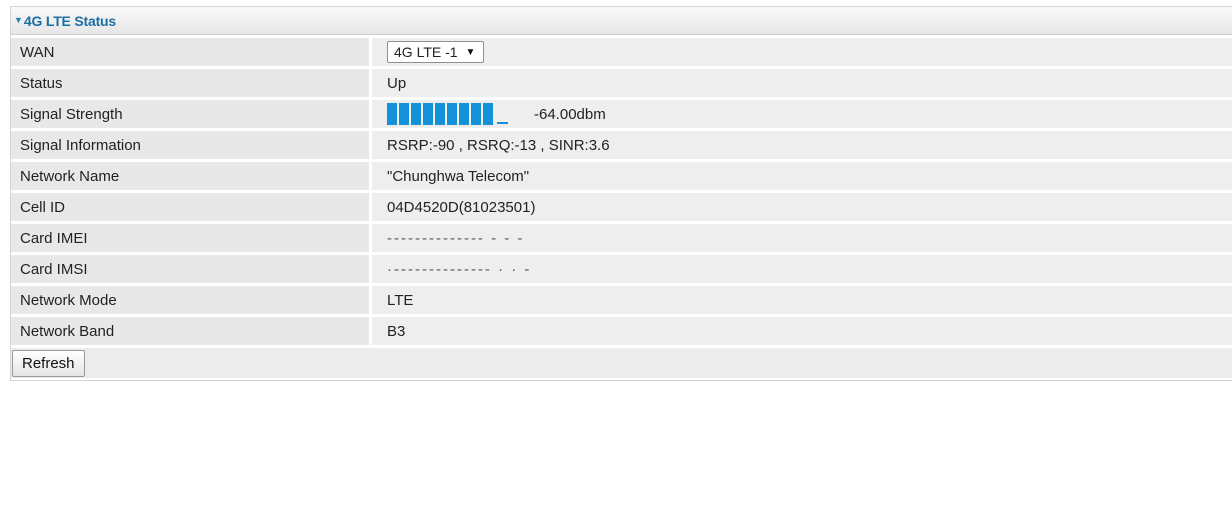  What do you see at coordinates (802, 176) in the screenshot?
I see `row-value: "Chunghwa Telecom"` at bounding box center [802, 176].